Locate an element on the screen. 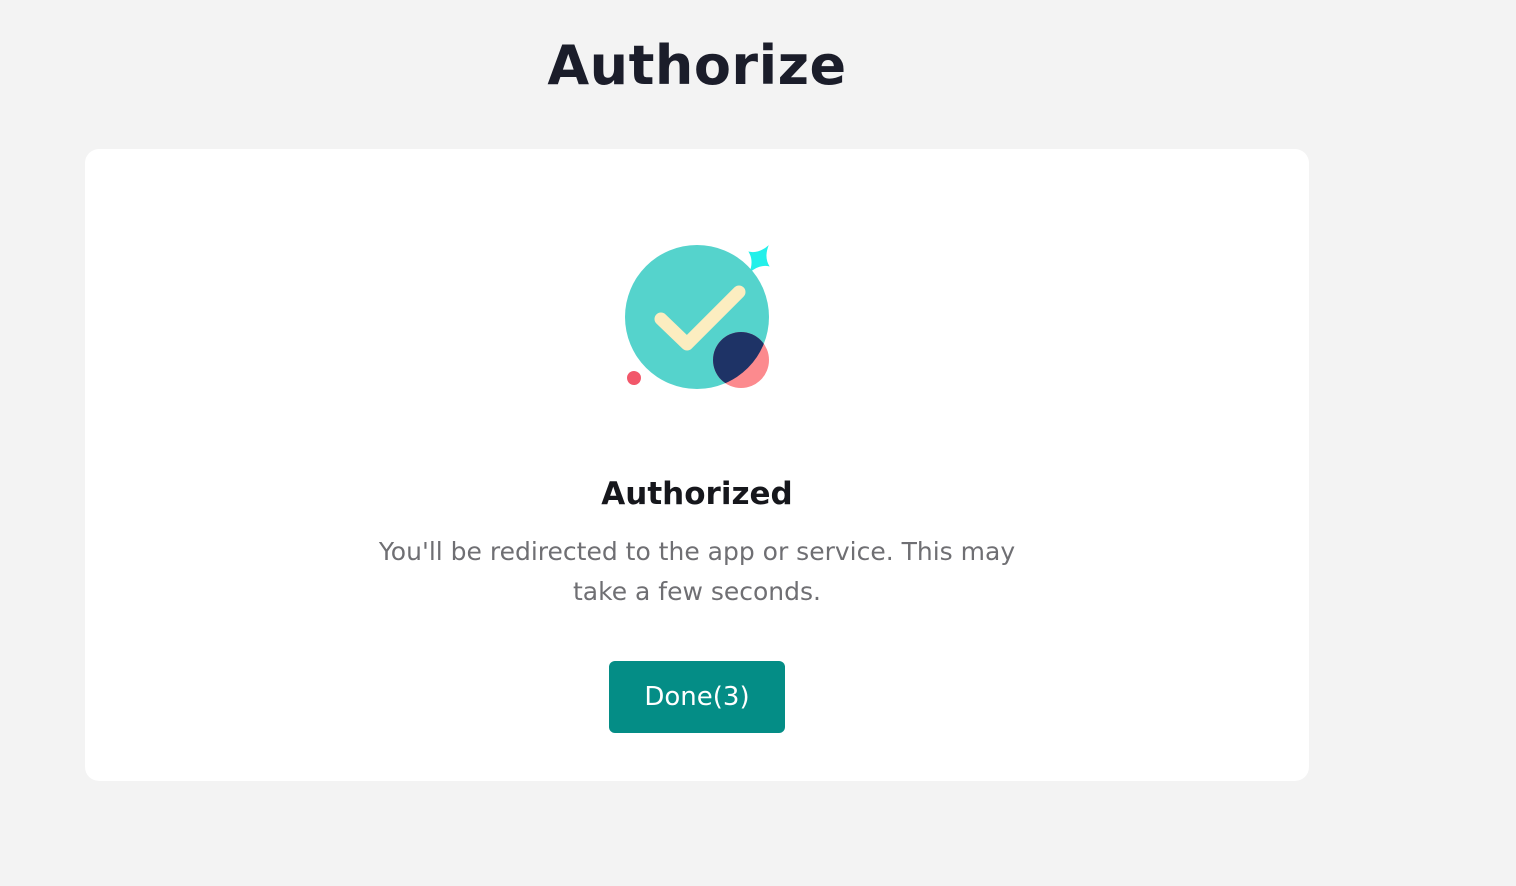  status-title: Authorized is located at coordinates (697, 494).